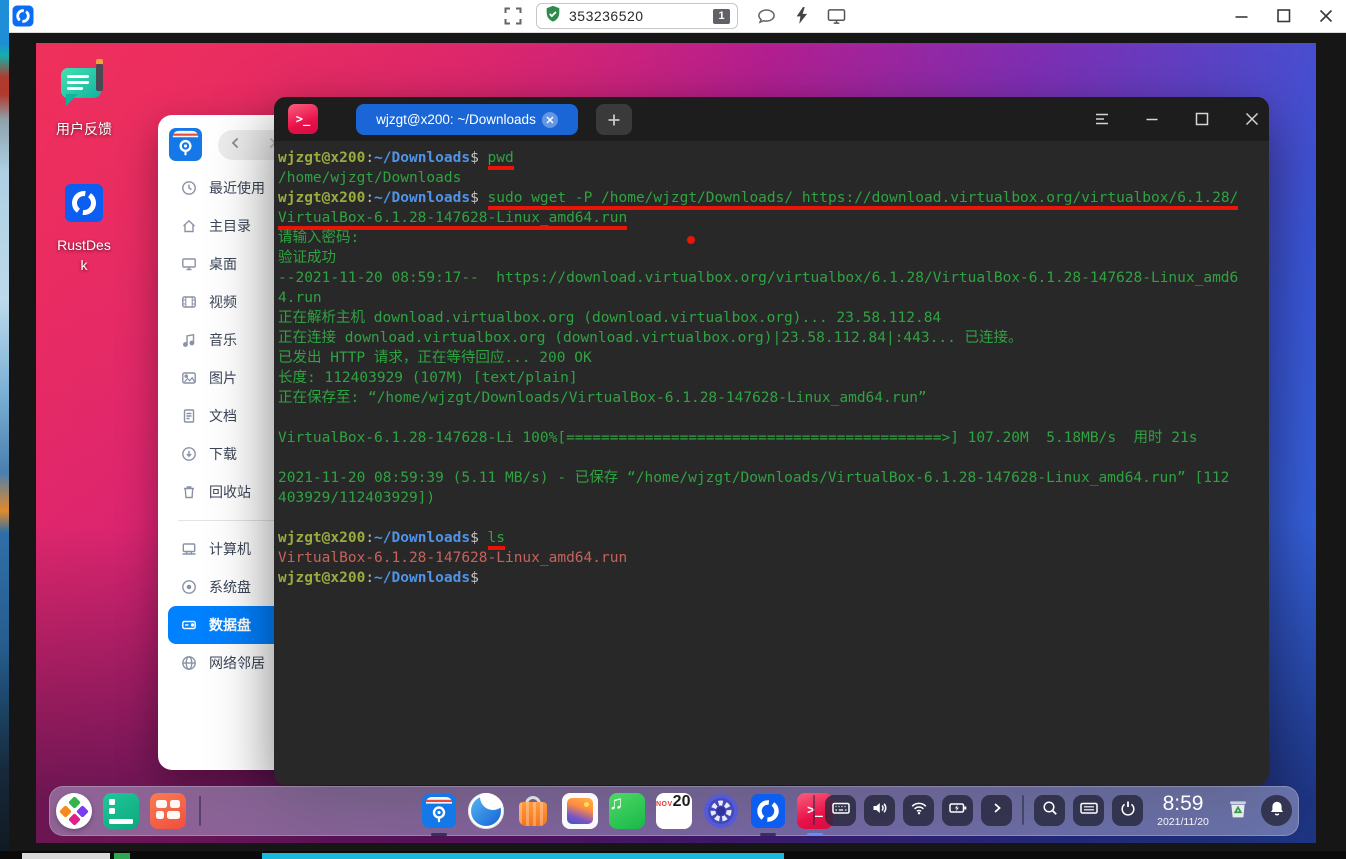 Image resolution: width=1346 pixels, height=859 pixels. I want to click on launcher-icon, so click(74, 811).